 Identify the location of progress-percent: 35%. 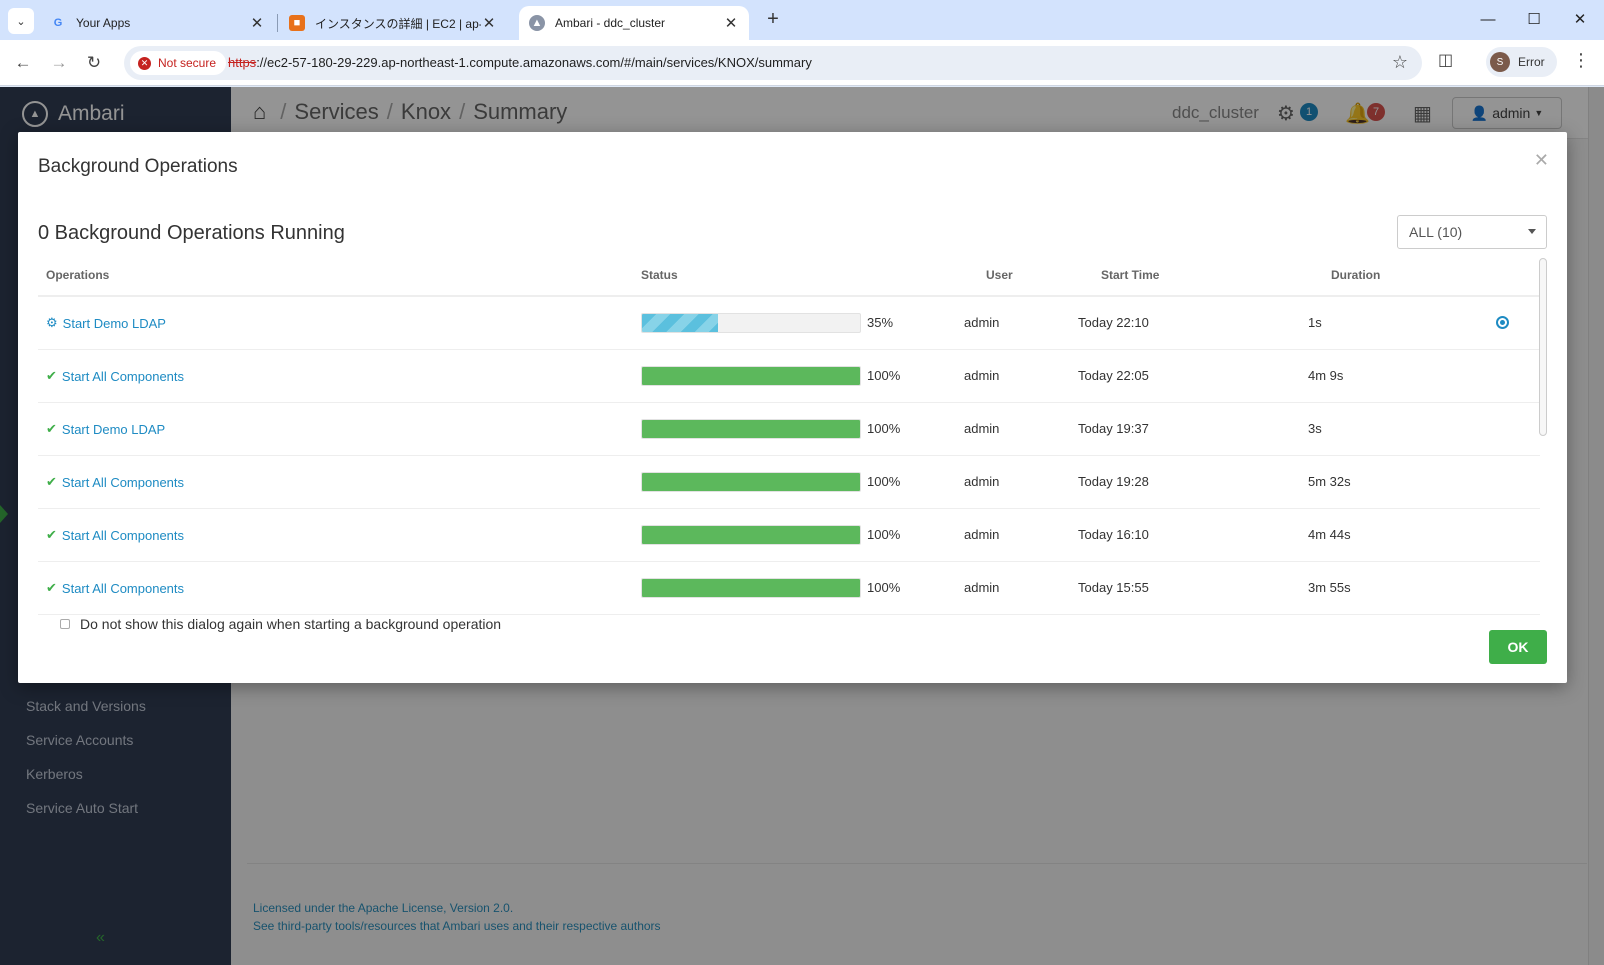
(880, 322).